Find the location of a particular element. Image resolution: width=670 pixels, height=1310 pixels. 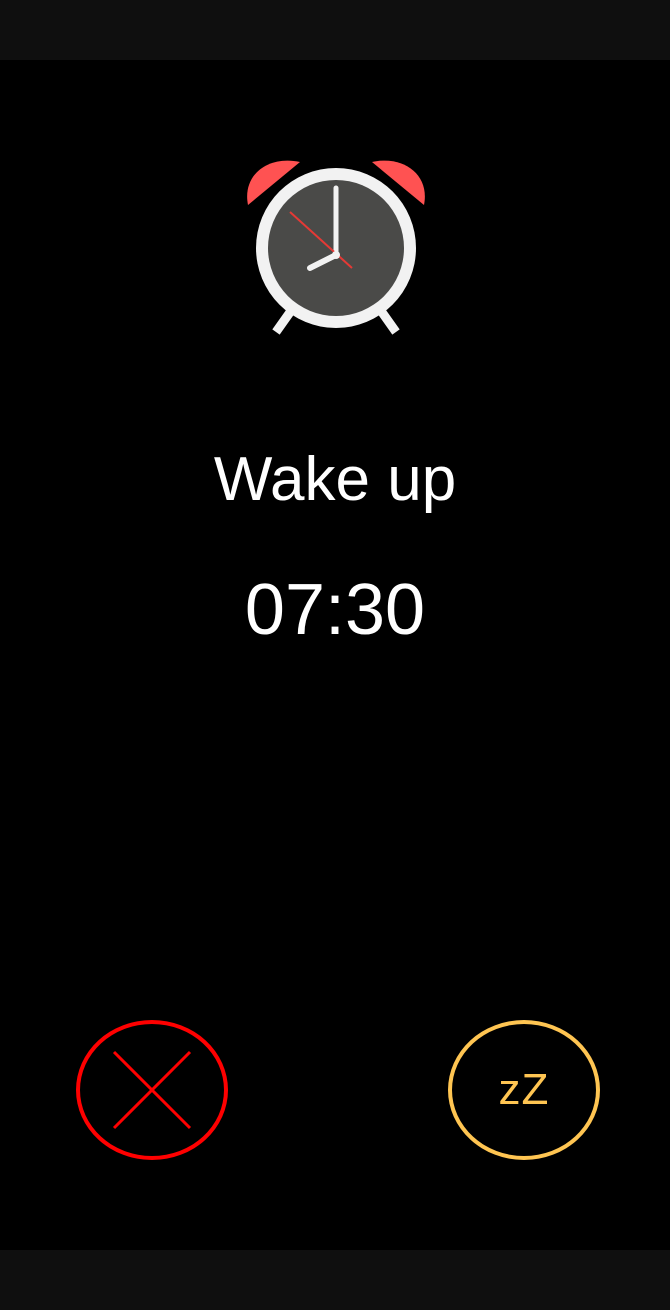

alarm-time: 07:30 is located at coordinates (335, 610).